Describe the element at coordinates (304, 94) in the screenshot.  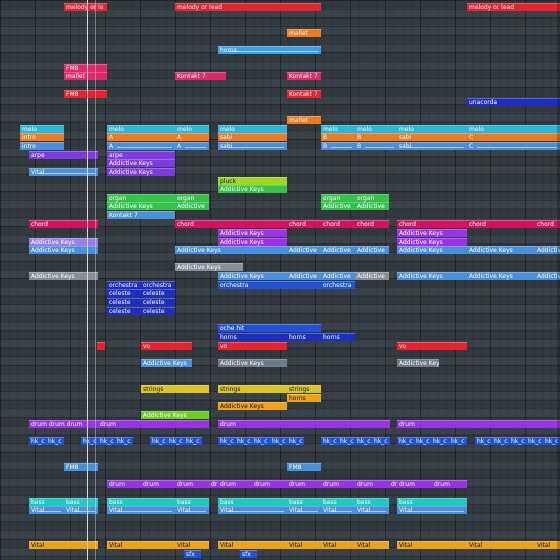
I see `pattern-clip: Kontakt 7` at that location.